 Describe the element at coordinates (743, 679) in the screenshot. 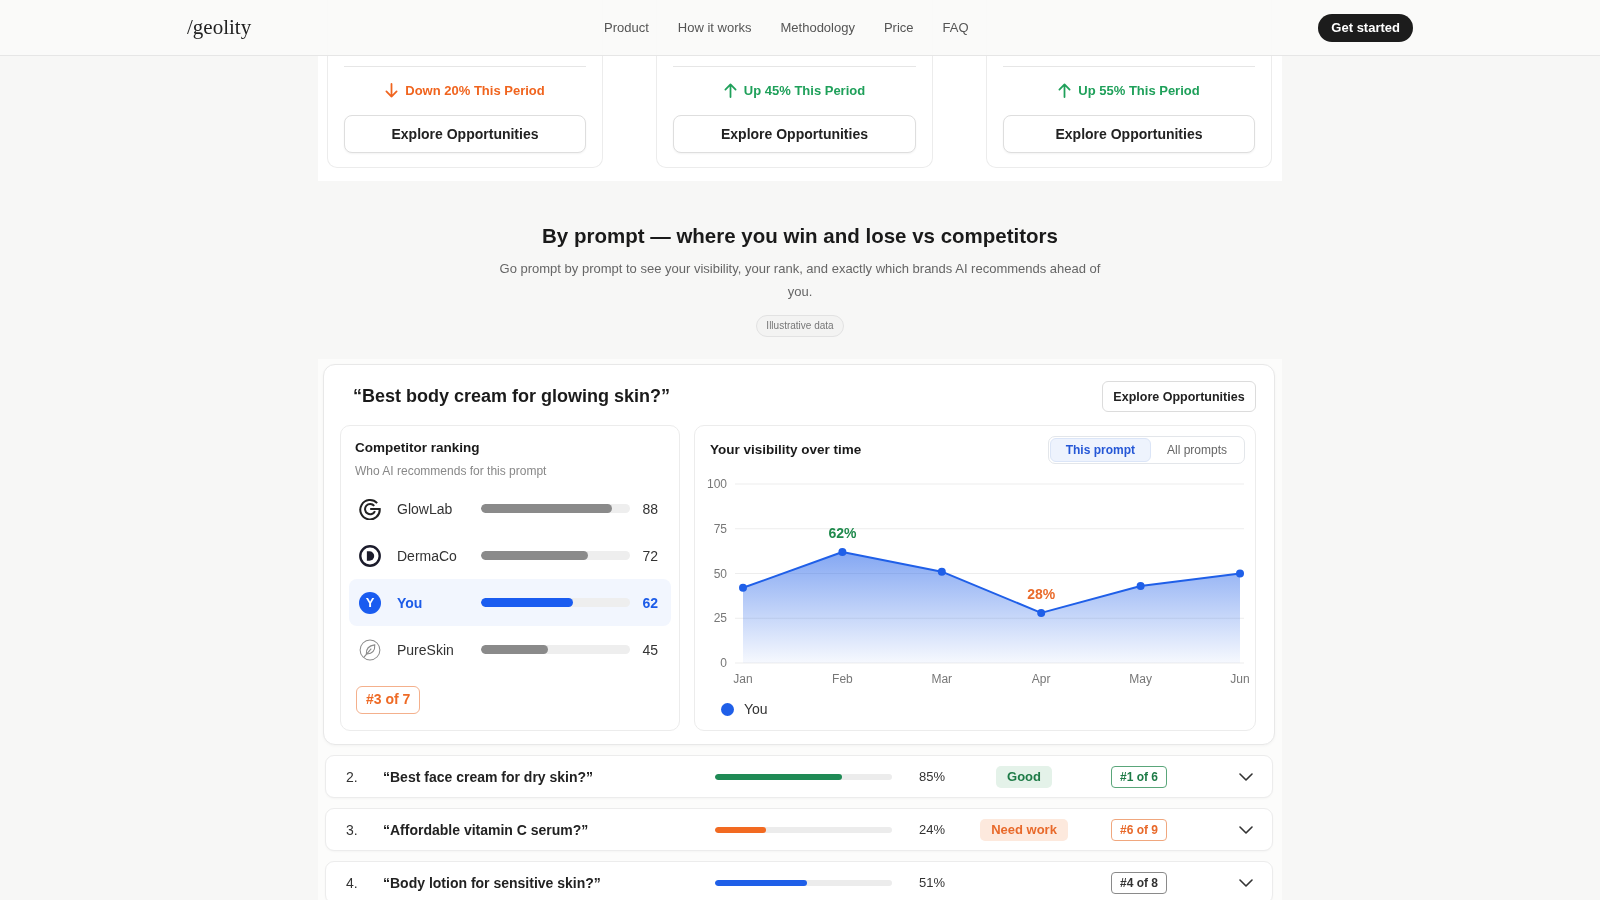

I see `x-tick-label: Jan` at that location.